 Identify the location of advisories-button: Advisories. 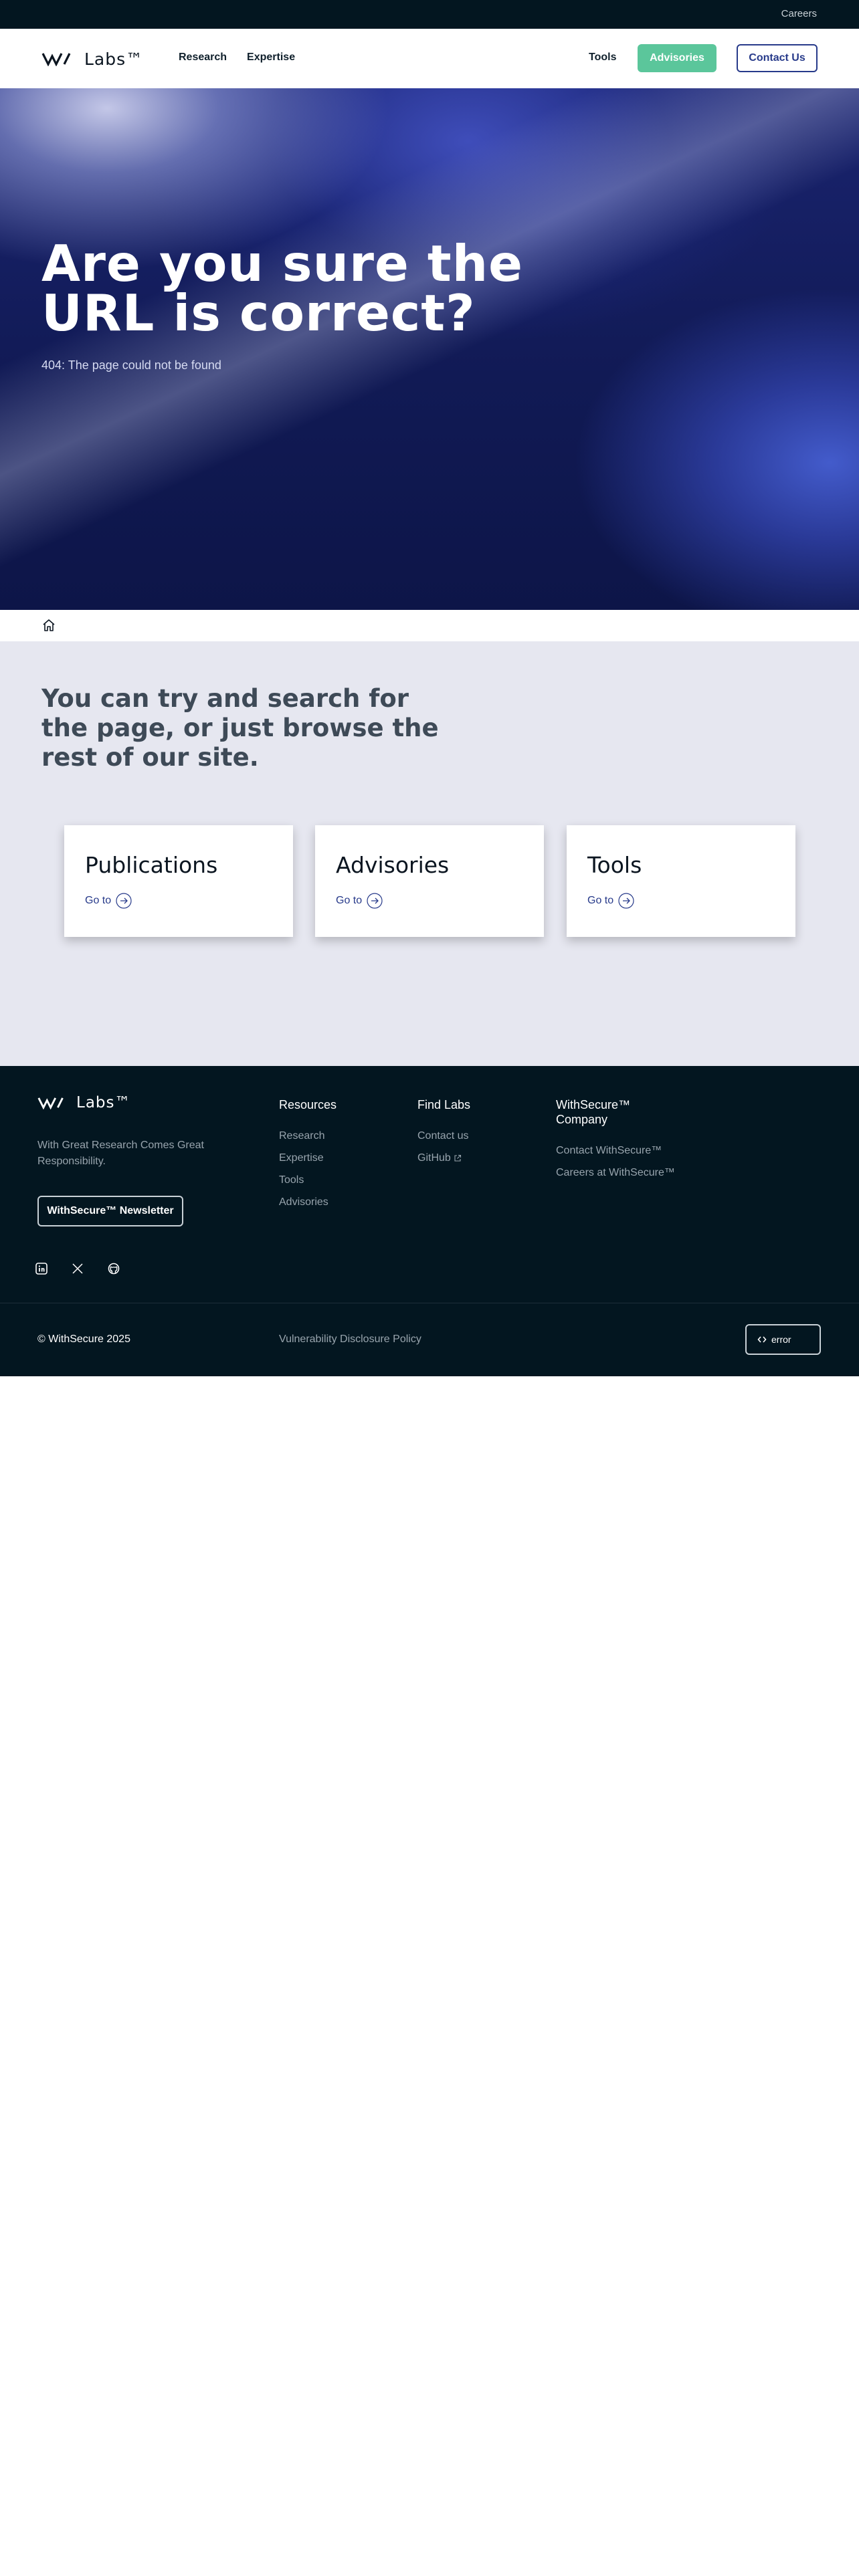
(677, 58).